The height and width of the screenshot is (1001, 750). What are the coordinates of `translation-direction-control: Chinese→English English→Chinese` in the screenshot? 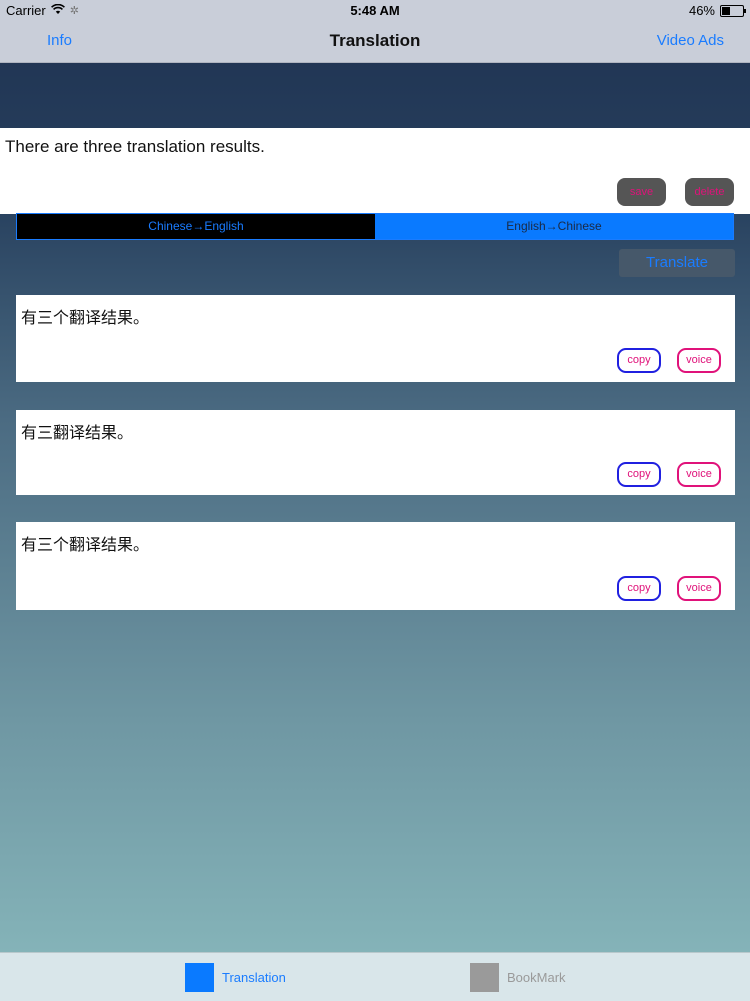 It's located at (375, 226).